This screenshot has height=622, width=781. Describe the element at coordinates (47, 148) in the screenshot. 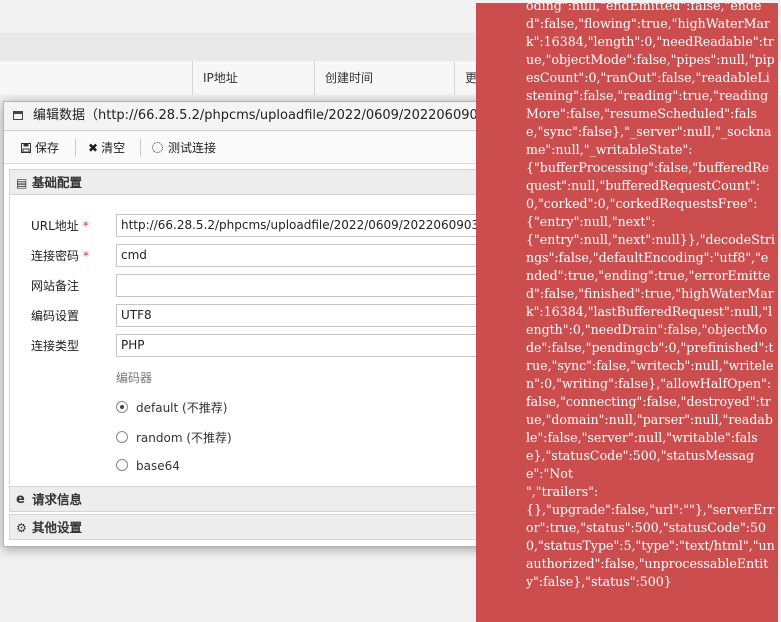

I see `save-label: 保存` at that location.